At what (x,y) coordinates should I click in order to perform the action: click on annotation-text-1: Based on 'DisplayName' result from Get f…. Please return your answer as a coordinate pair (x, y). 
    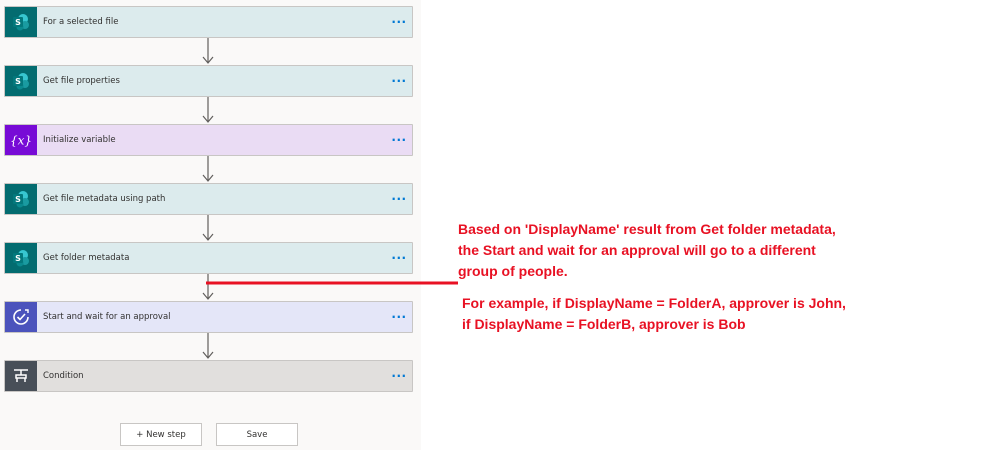
    Looking at the image, I should click on (647, 250).